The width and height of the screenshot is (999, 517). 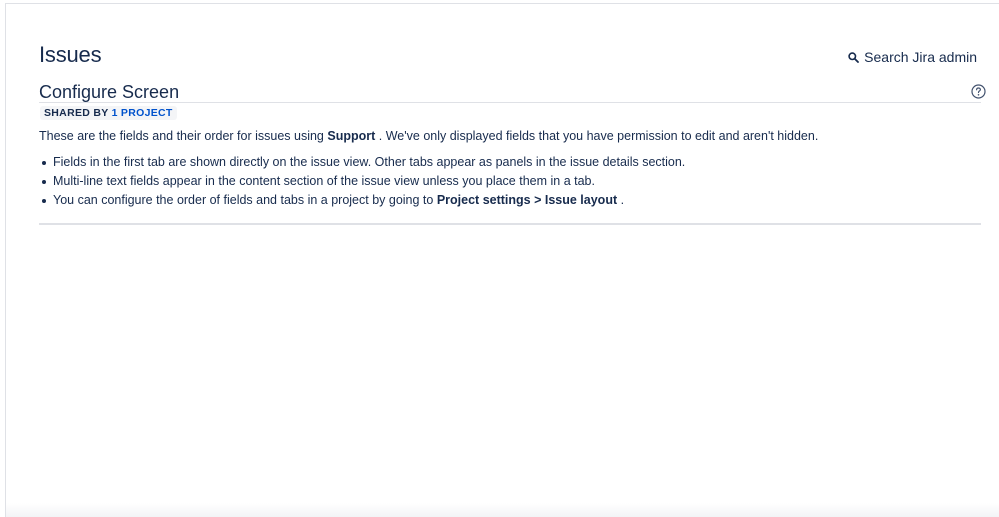 I want to click on screen-title: Configure Screen, so click(x=109, y=92).